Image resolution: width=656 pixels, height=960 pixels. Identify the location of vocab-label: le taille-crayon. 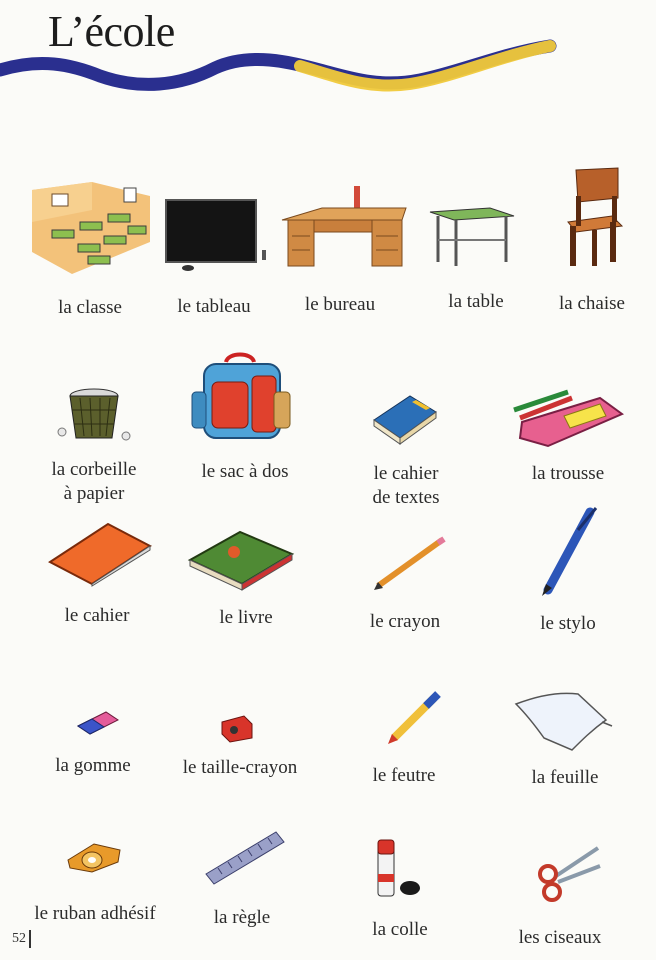
(240, 767).